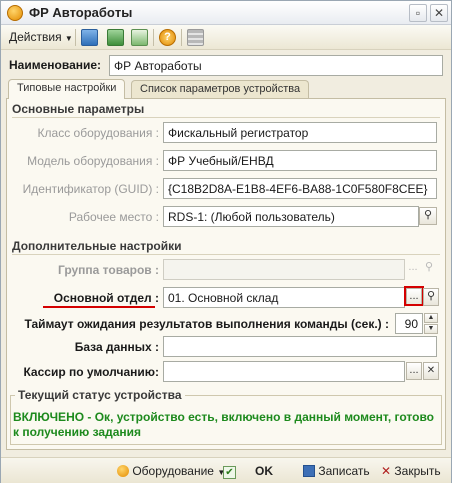 The height and width of the screenshot is (483, 452). I want to click on tab-standard-settings: Типовые настройки, so click(67, 89).